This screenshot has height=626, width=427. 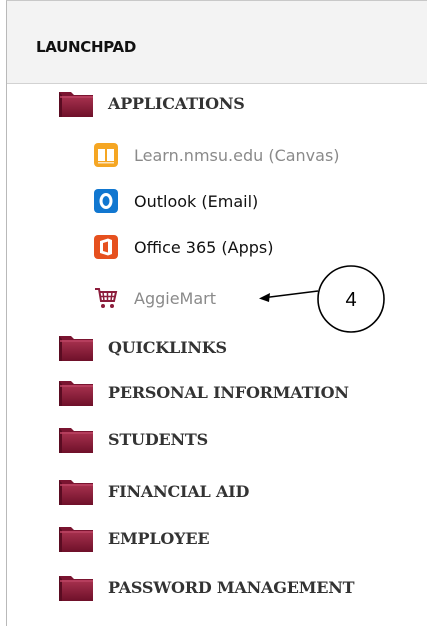 I want to click on callout-arrow, so click(x=290, y=294).